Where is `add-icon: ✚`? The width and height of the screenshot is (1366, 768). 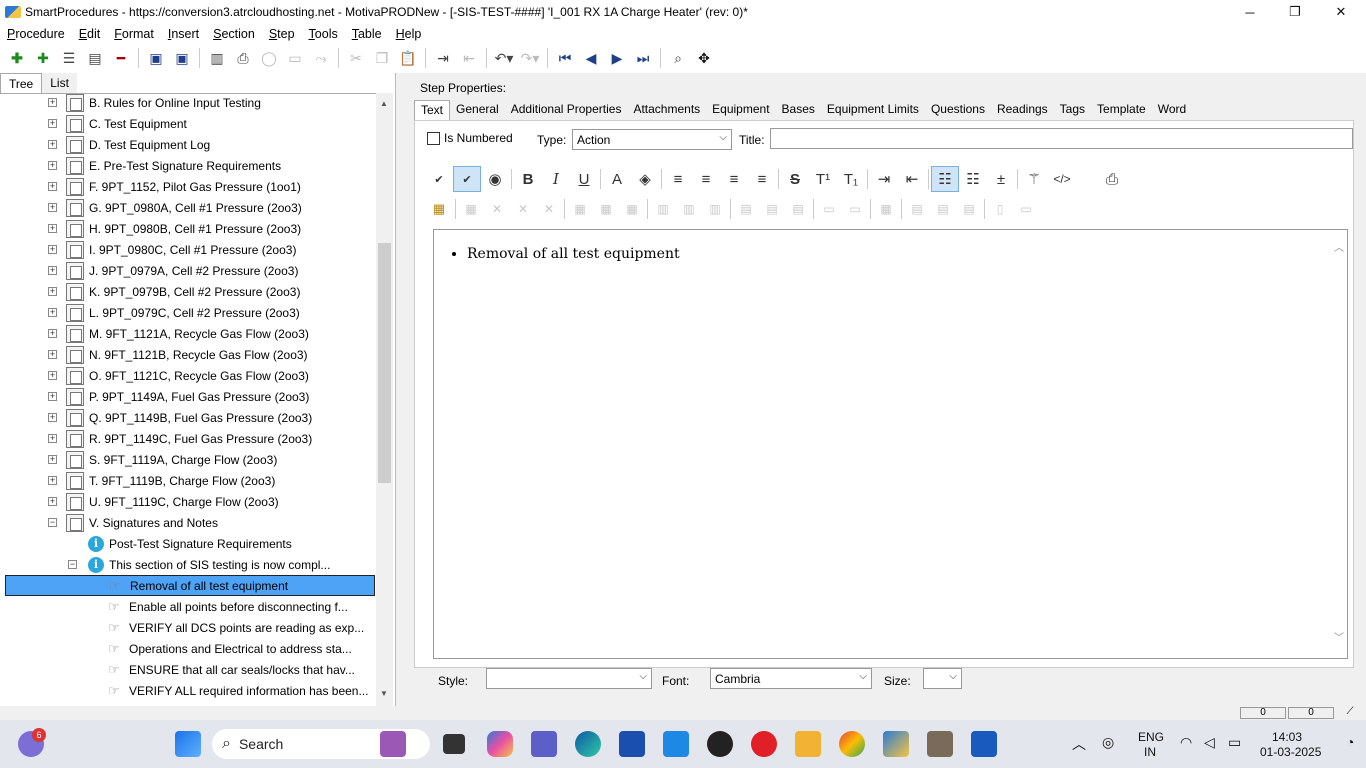
add-icon: ✚ is located at coordinates (17, 58).